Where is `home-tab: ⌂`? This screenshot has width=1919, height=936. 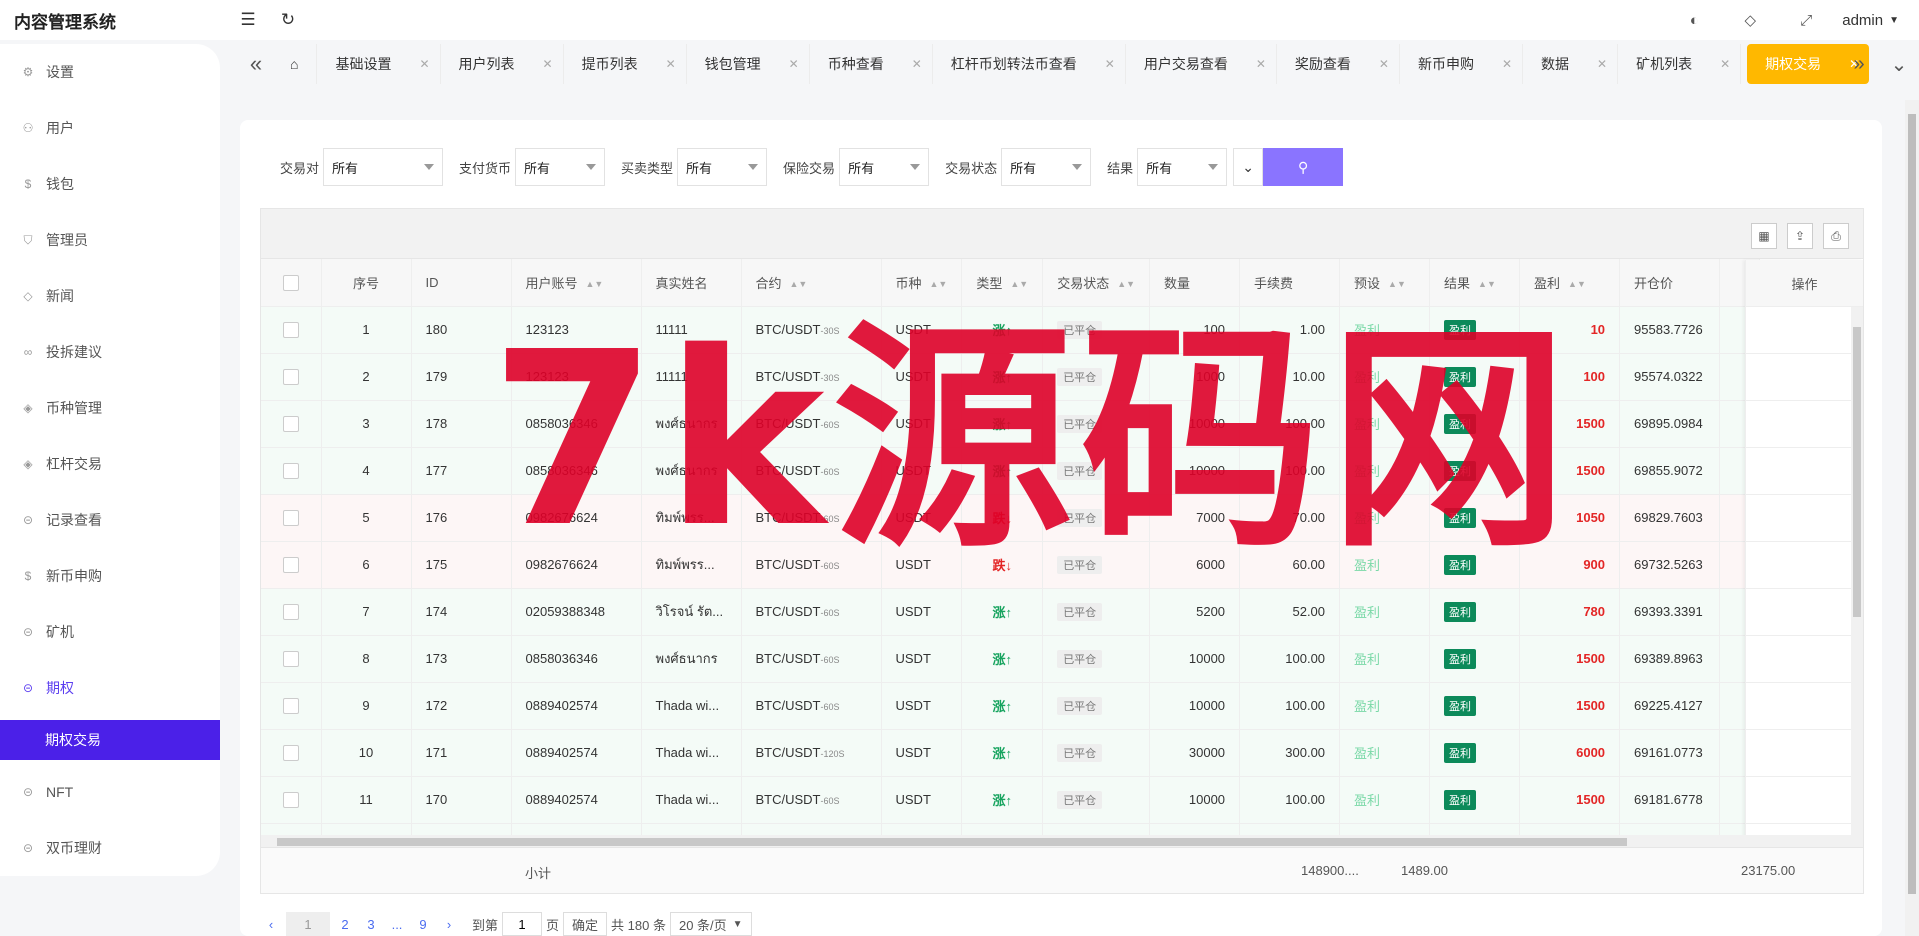 home-tab: ⌂ is located at coordinates (295, 64).